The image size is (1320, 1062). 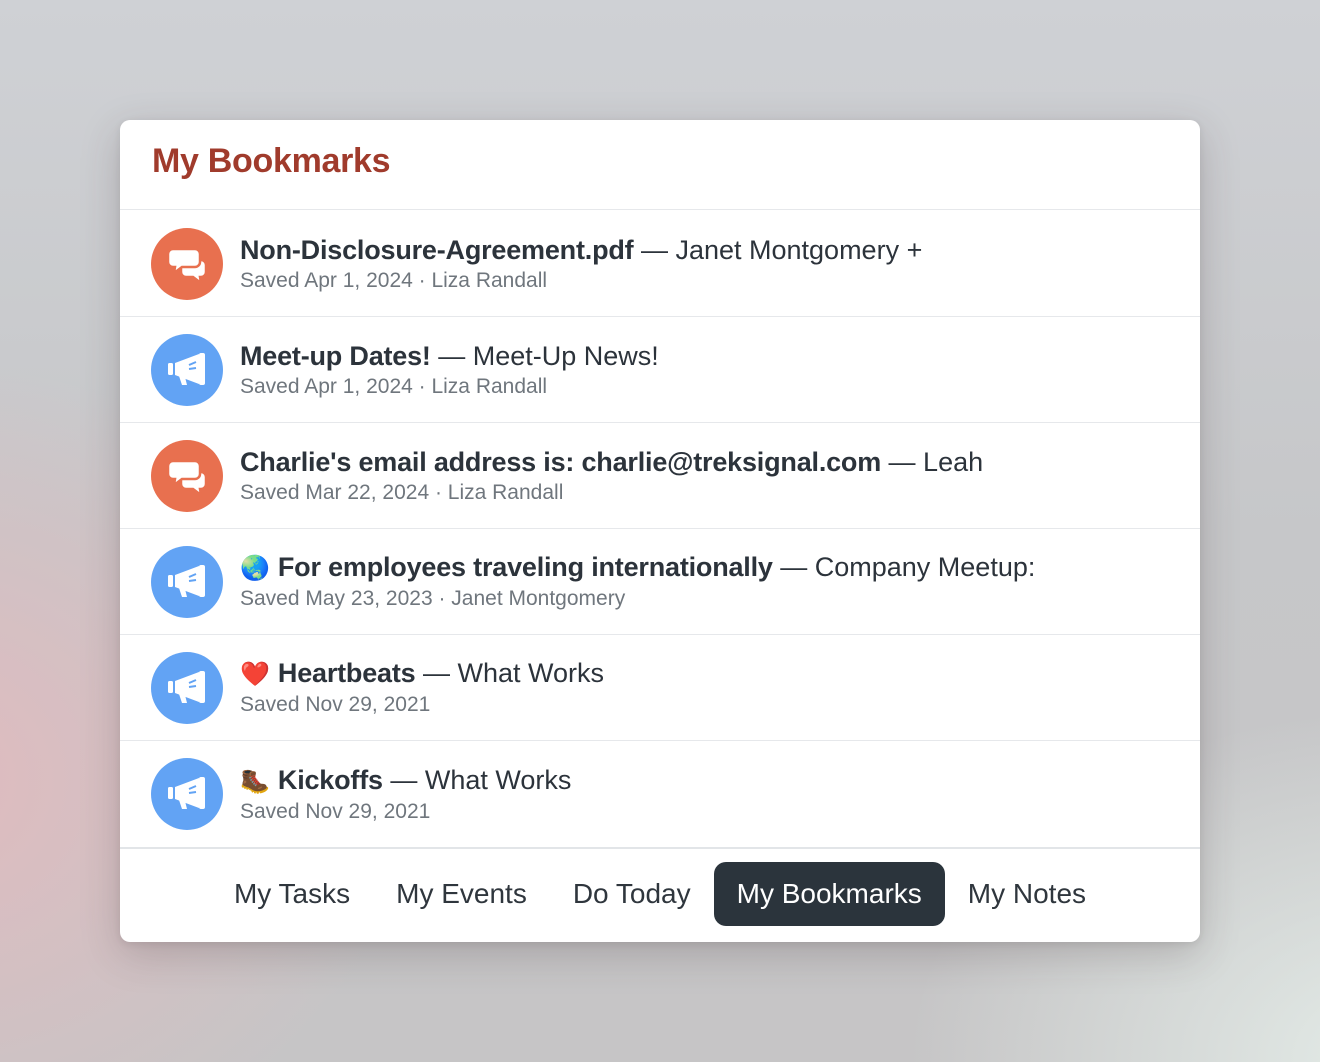 What do you see at coordinates (292, 894) in the screenshot?
I see `tab-my-tasks: My Tasks` at bounding box center [292, 894].